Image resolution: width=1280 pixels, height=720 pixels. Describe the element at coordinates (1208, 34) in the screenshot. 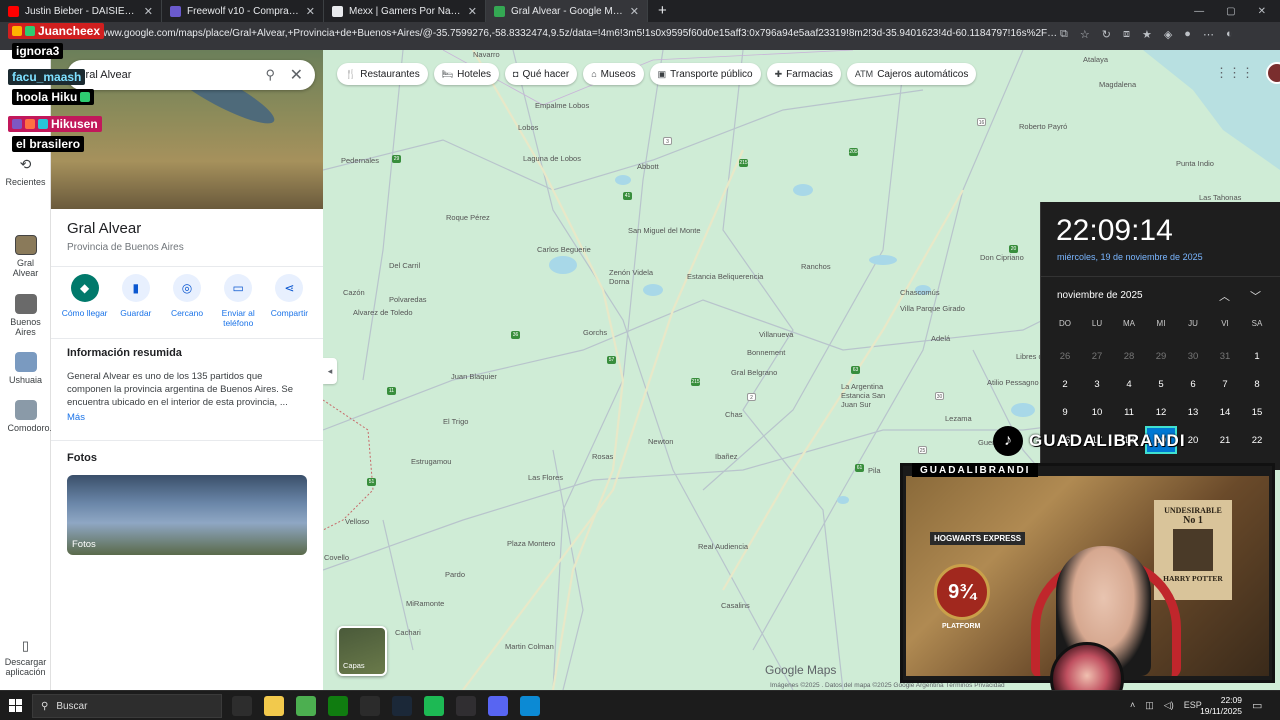

I see `menu-icon: ⋯` at that location.